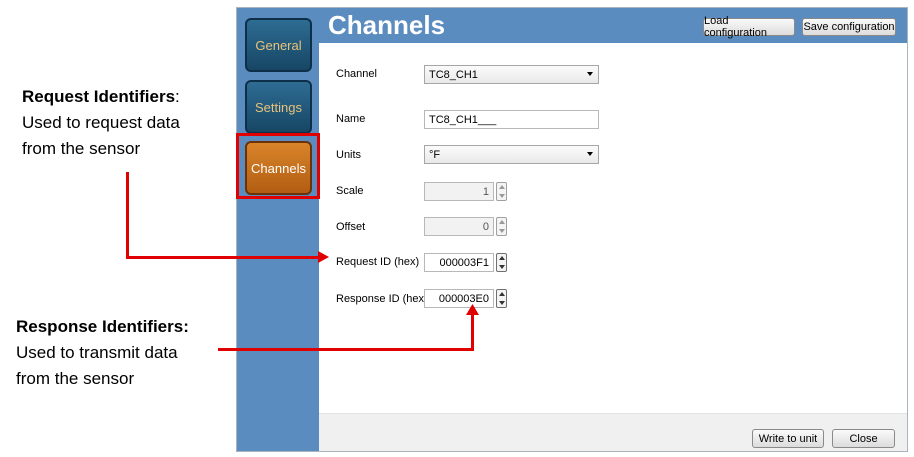 This screenshot has width=914, height=457. Describe the element at coordinates (349, 155) in the screenshot. I see `units-label: Units` at that location.